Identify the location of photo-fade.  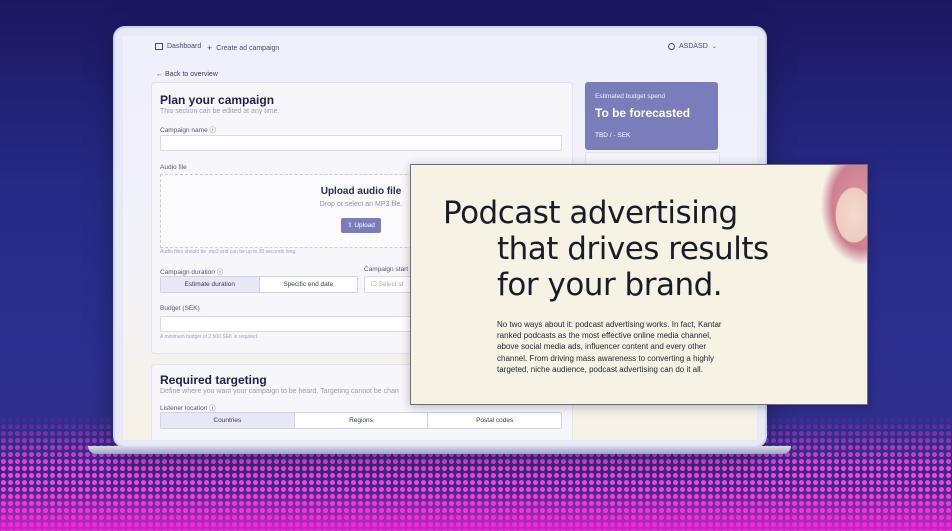
(812, 284).